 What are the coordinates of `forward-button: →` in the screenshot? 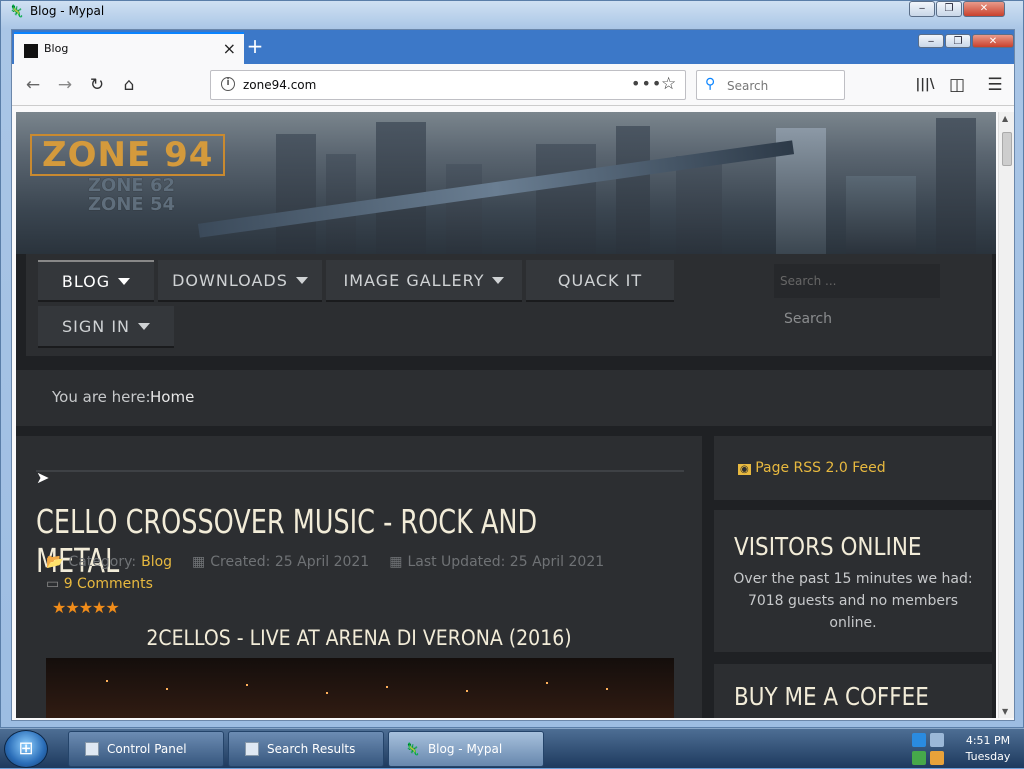 It's located at (65, 85).